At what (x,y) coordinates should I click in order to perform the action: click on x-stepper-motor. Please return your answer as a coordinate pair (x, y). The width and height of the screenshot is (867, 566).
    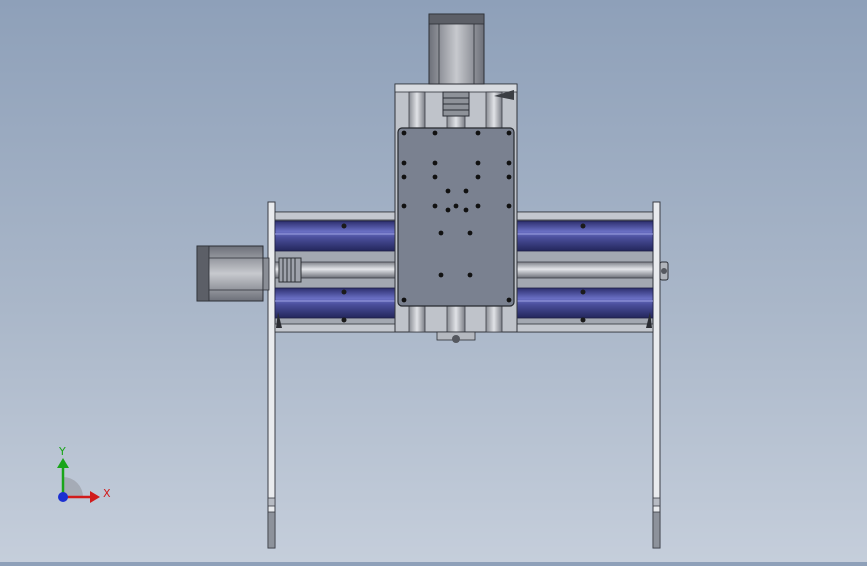
    Looking at the image, I should click on (233, 273).